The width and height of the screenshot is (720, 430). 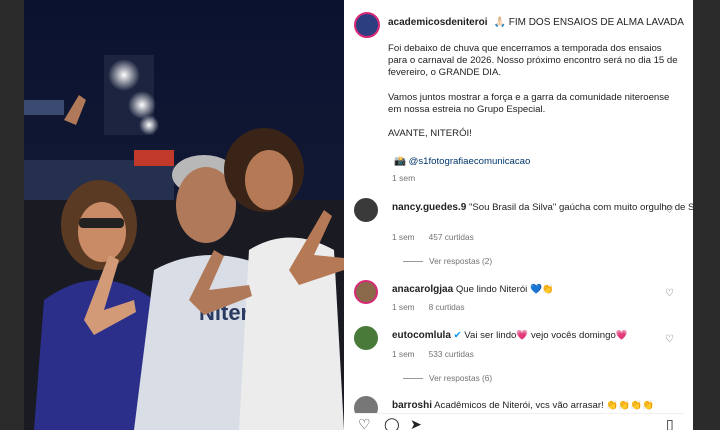 What do you see at coordinates (451, 237) in the screenshot?
I see `comment-likes: 457 curtidas` at bounding box center [451, 237].